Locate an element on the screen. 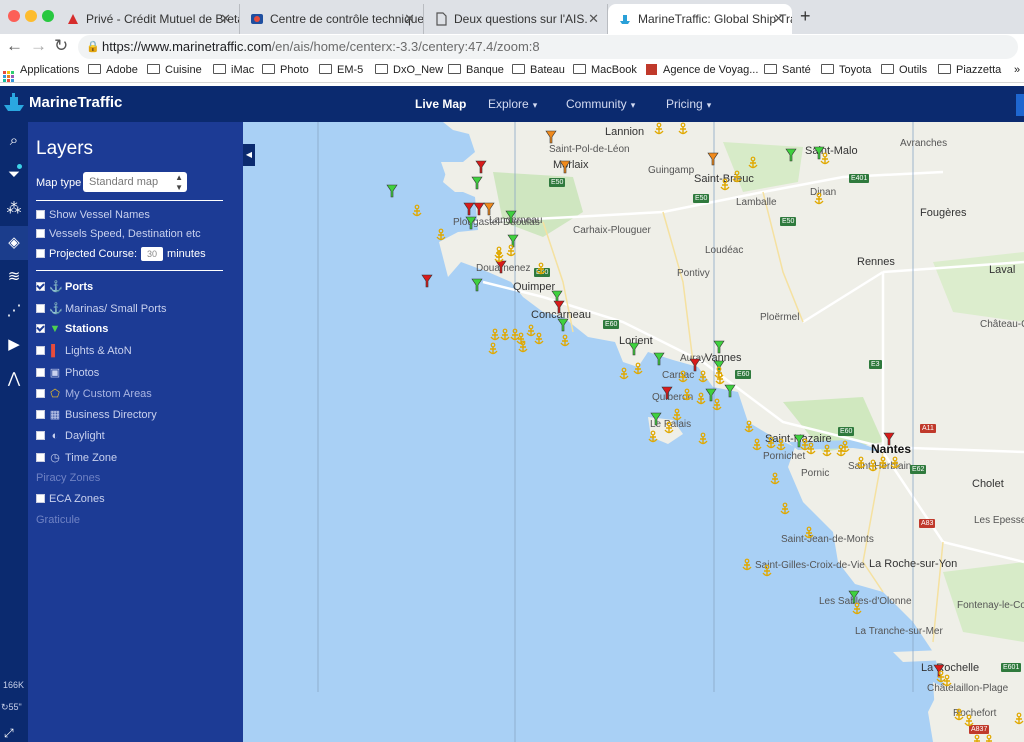  tab-credit-mutuel: Privé - Crédit Mutuel de Bretag ✕ is located at coordinates (148, 19).